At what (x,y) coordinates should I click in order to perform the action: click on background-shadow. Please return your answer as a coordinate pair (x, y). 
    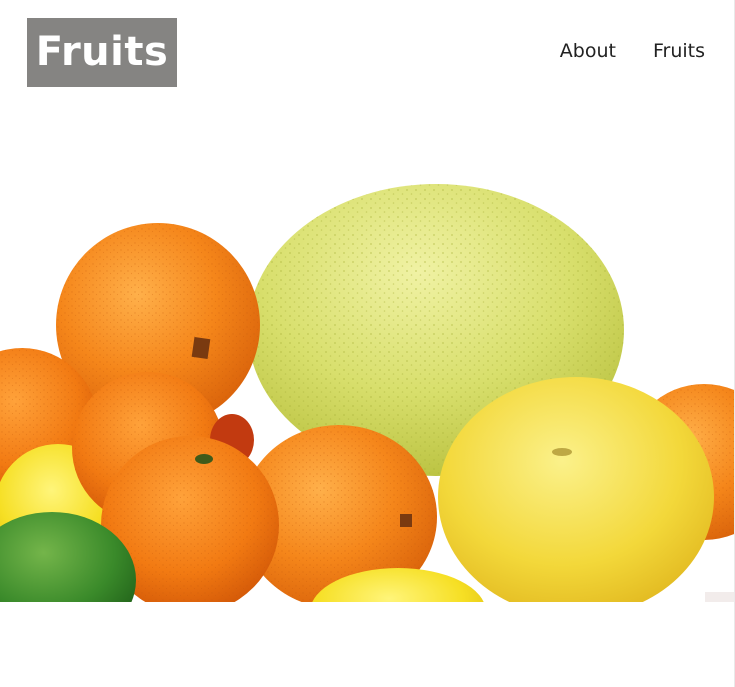
    Looking at the image, I should click on (720, 597).